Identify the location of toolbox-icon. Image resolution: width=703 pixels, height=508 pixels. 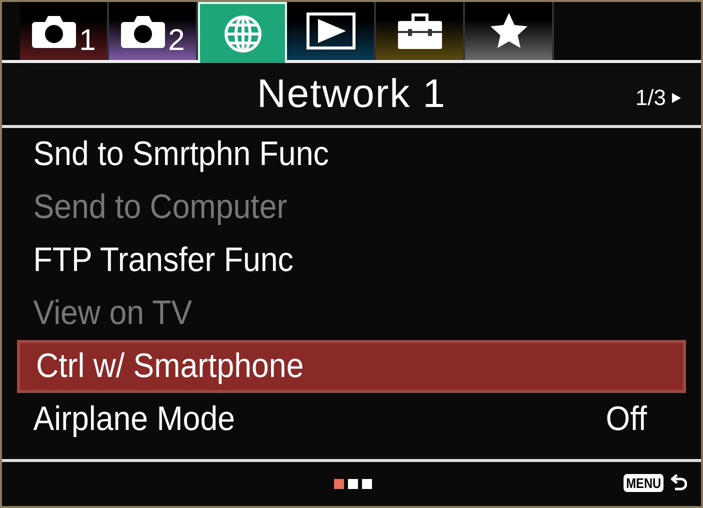
(419, 31).